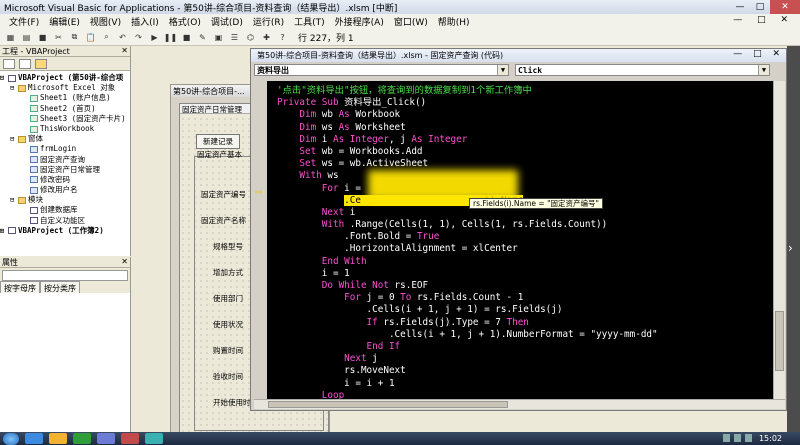  What do you see at coordinates (65, 139) in the screenshot?
I see `tree-node: ⊟ 窗体` at bounding box center [65, 139].